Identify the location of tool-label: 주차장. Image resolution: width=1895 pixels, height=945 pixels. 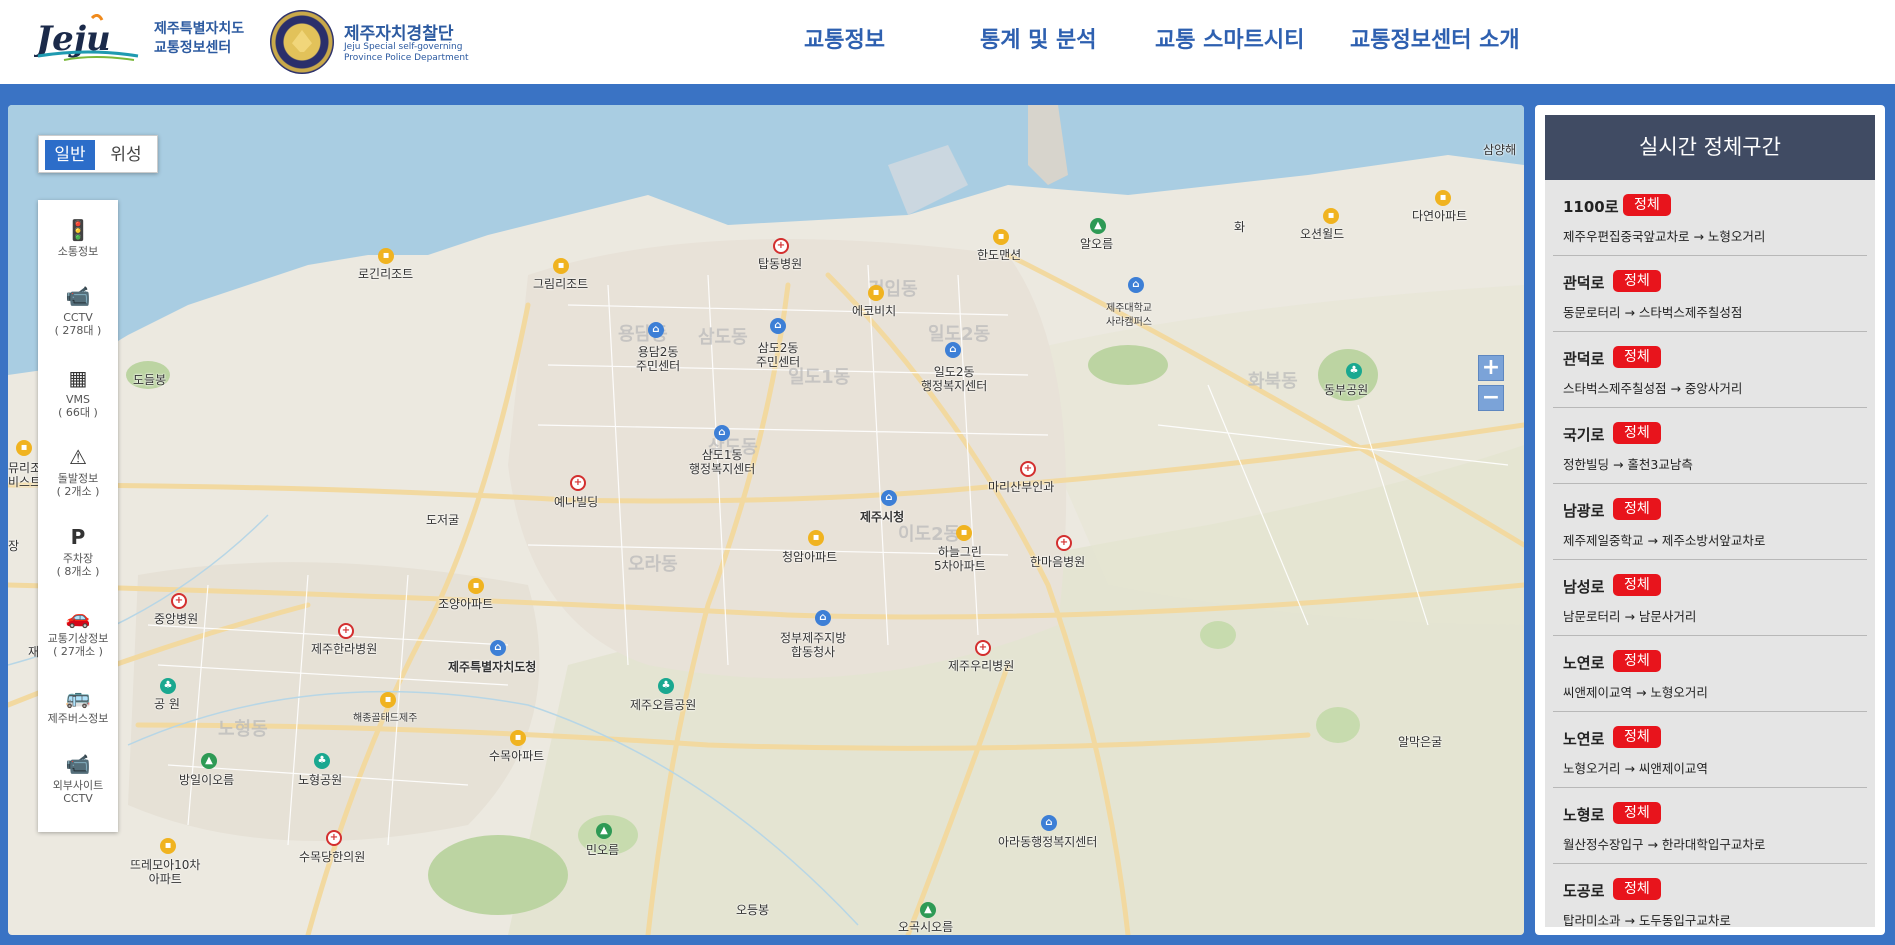
(78, 558).